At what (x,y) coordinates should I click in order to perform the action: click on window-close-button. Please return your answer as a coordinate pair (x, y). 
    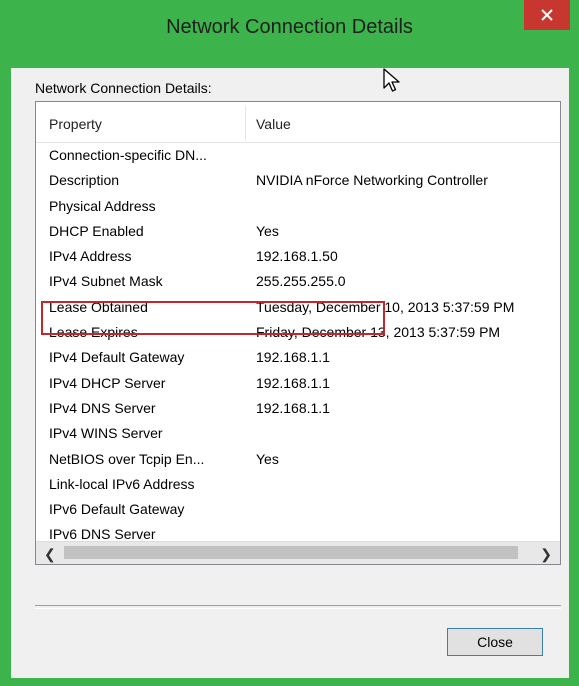
    Looking at the image, I should click on (547, 15).